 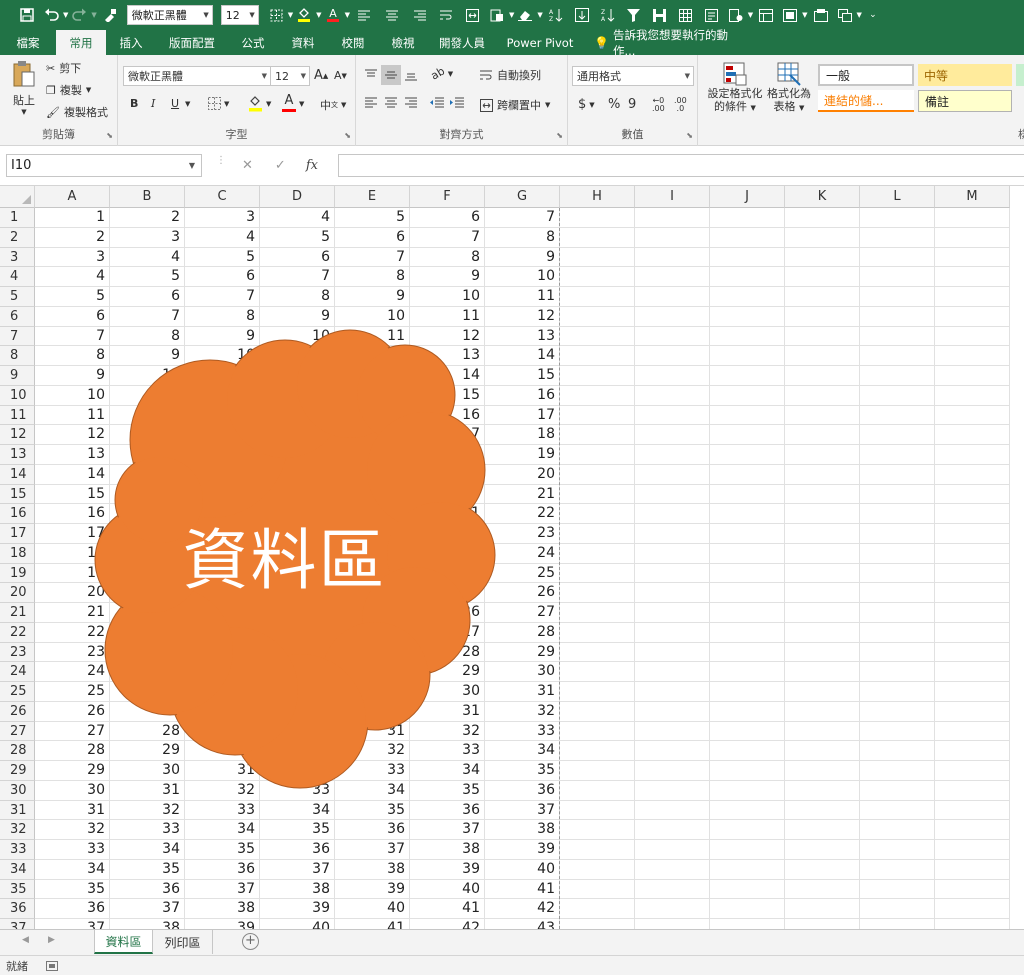 What do you see at coordinates (372, 751) in the screenshot?
I see `cell-e28: 32` at bounding box center [372, 751].